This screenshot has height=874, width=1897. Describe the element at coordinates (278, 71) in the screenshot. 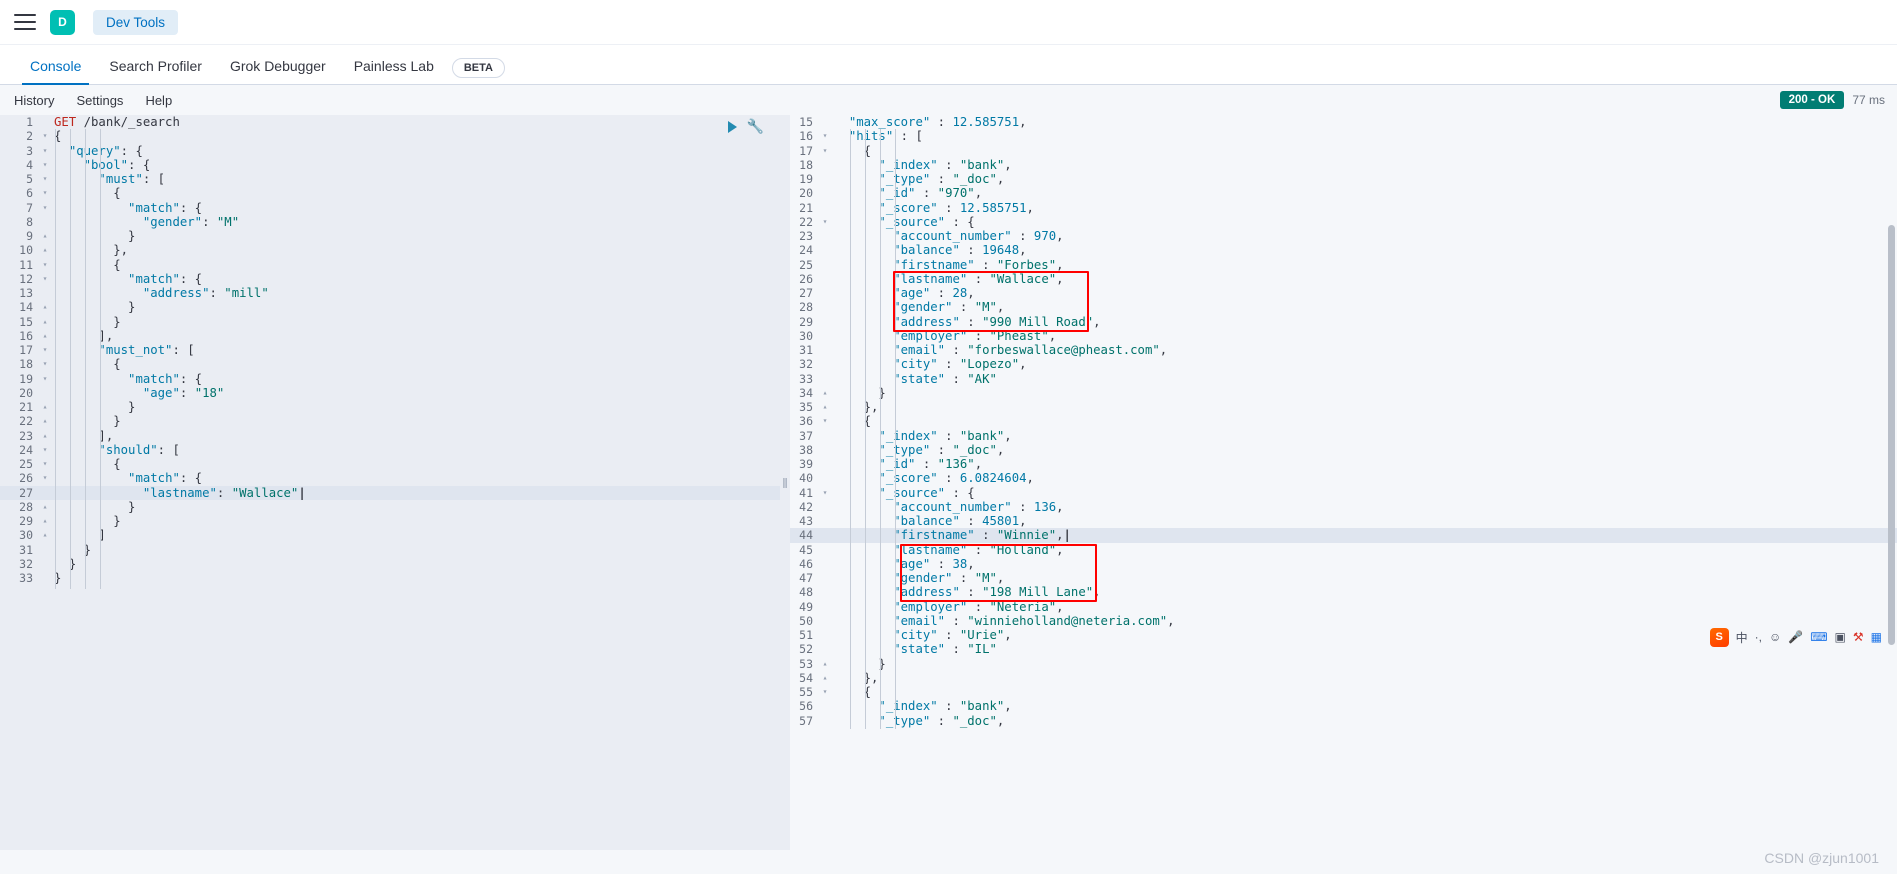

I see `tab-grok-debugger: Grok Debugger` at that location.